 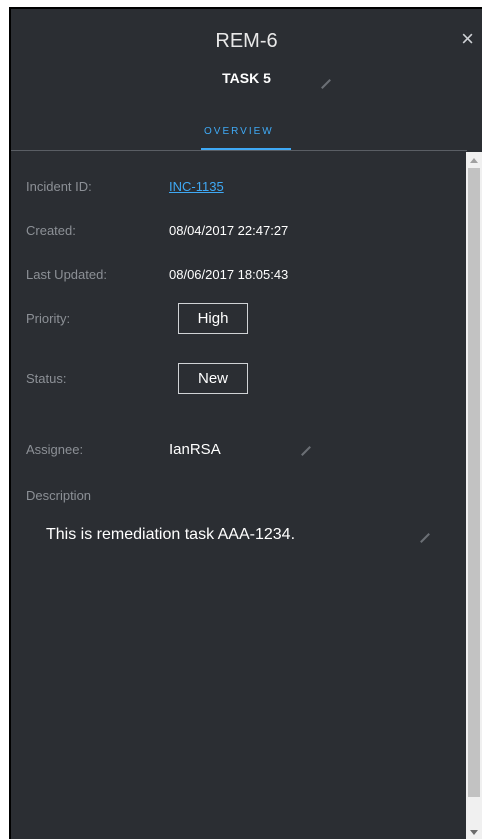 What do you see at coordinates (467, 39) in the screenshot?
I see `close-icon: ×` at bounding box center [467, 39].